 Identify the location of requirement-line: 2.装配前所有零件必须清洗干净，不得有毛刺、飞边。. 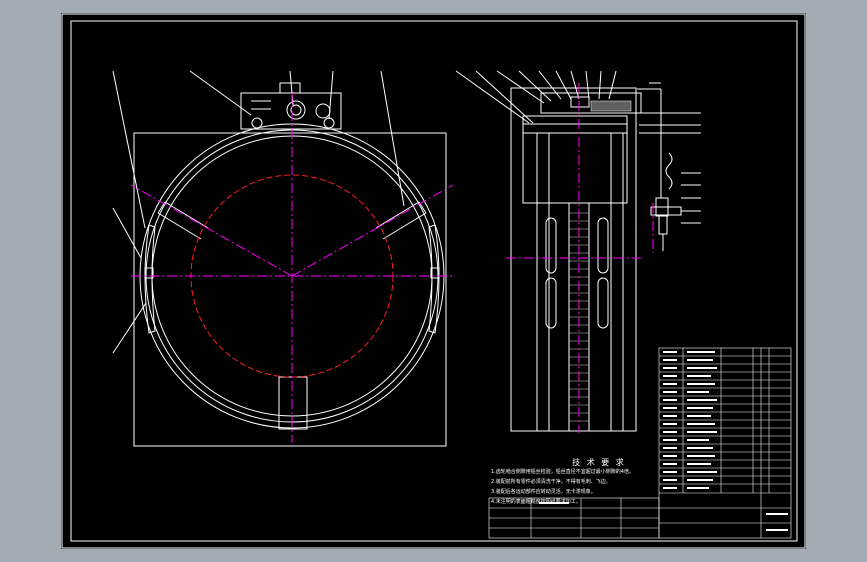
(551, 482).